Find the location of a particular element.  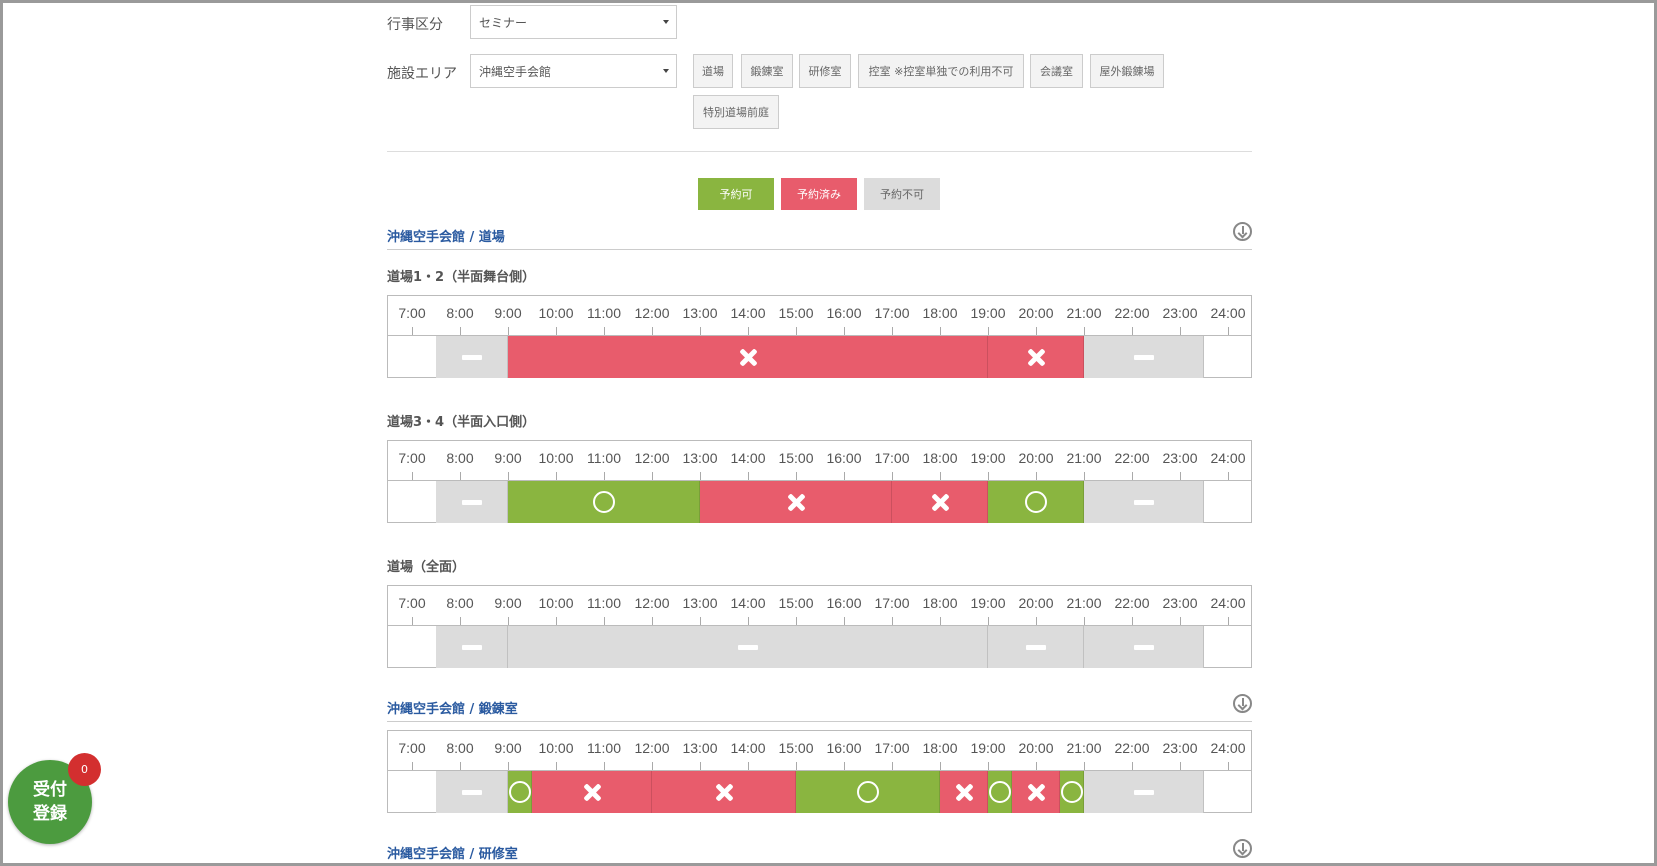

facility-button-waiting-room: 控室 ※控室単独での利用不可 is located at coordinates (941, 71).